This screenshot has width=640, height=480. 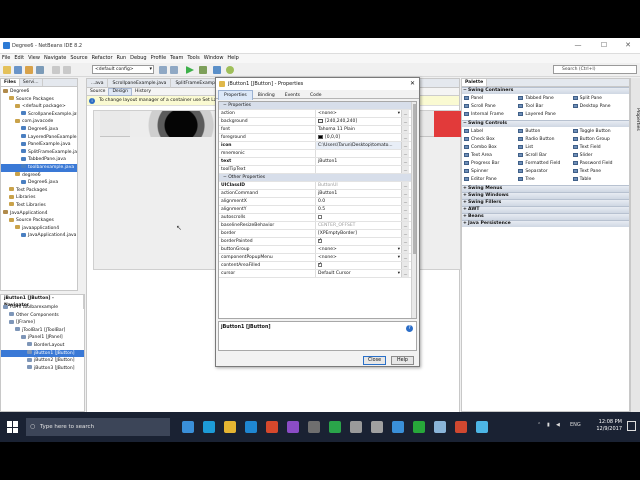 I want to click on navigator-item: jPanel1 [JPanel], so click(x=42, y=338).